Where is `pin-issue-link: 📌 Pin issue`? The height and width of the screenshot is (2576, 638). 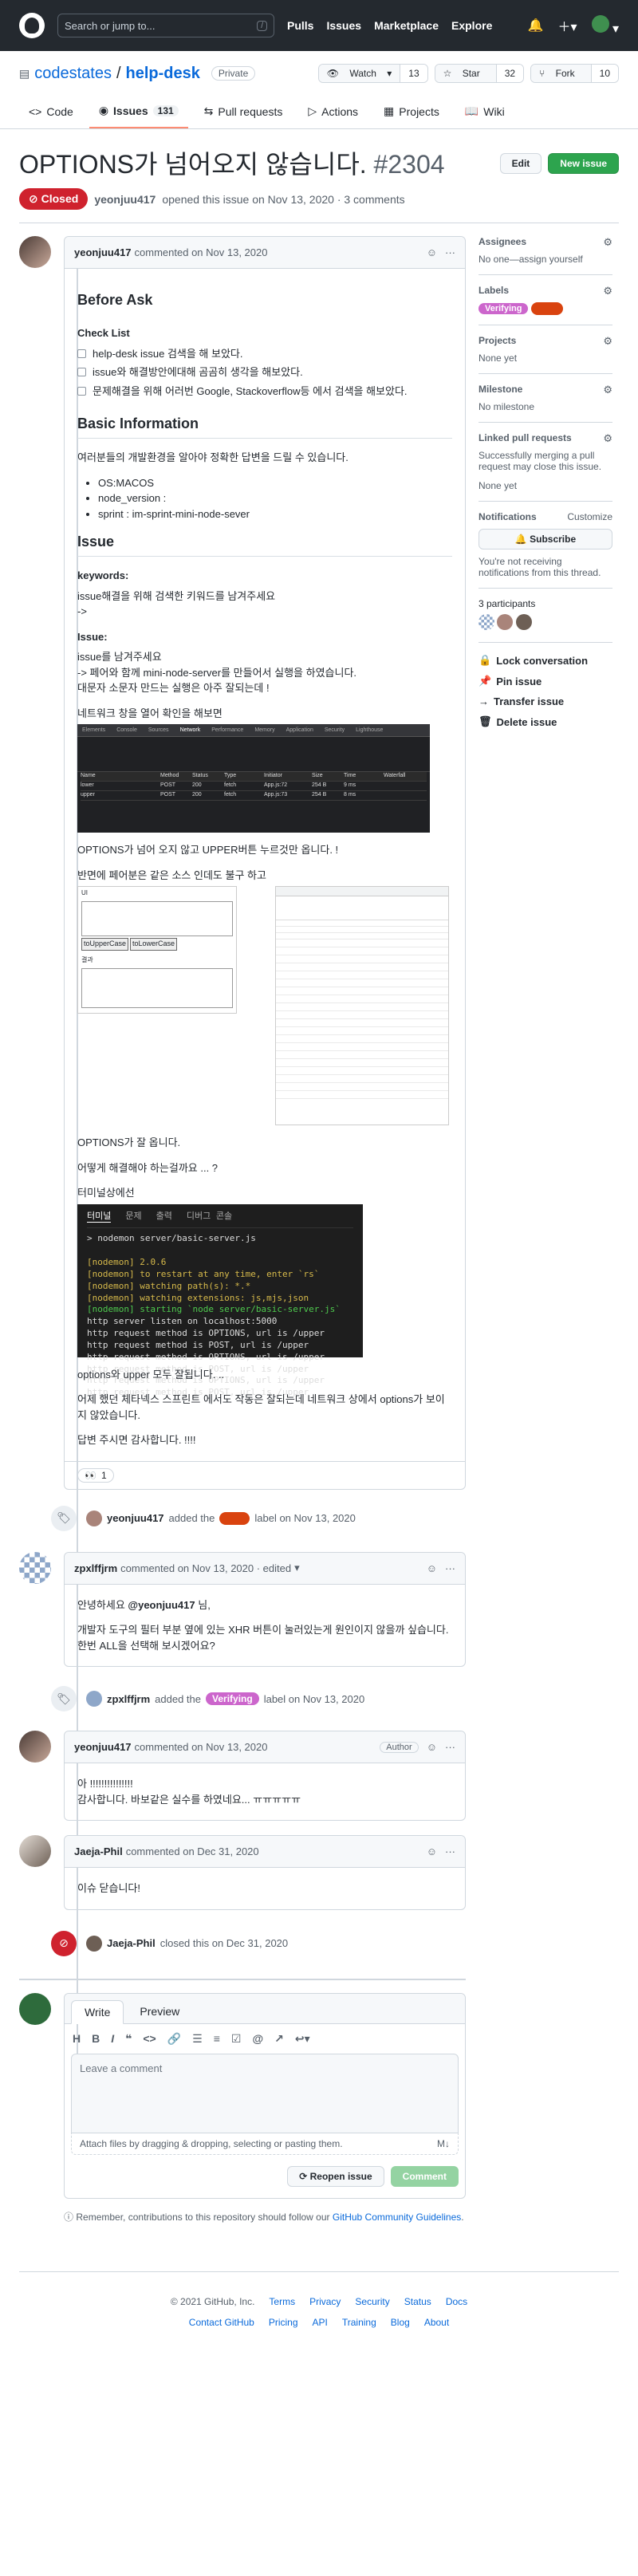 pin-issue-link: 📌 Pin issue is located at coordinates (545, 681).